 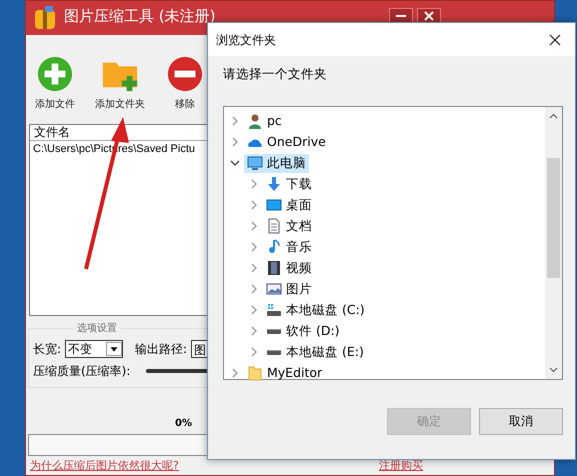 I want to click on close-button, so click(x=429, y=15).